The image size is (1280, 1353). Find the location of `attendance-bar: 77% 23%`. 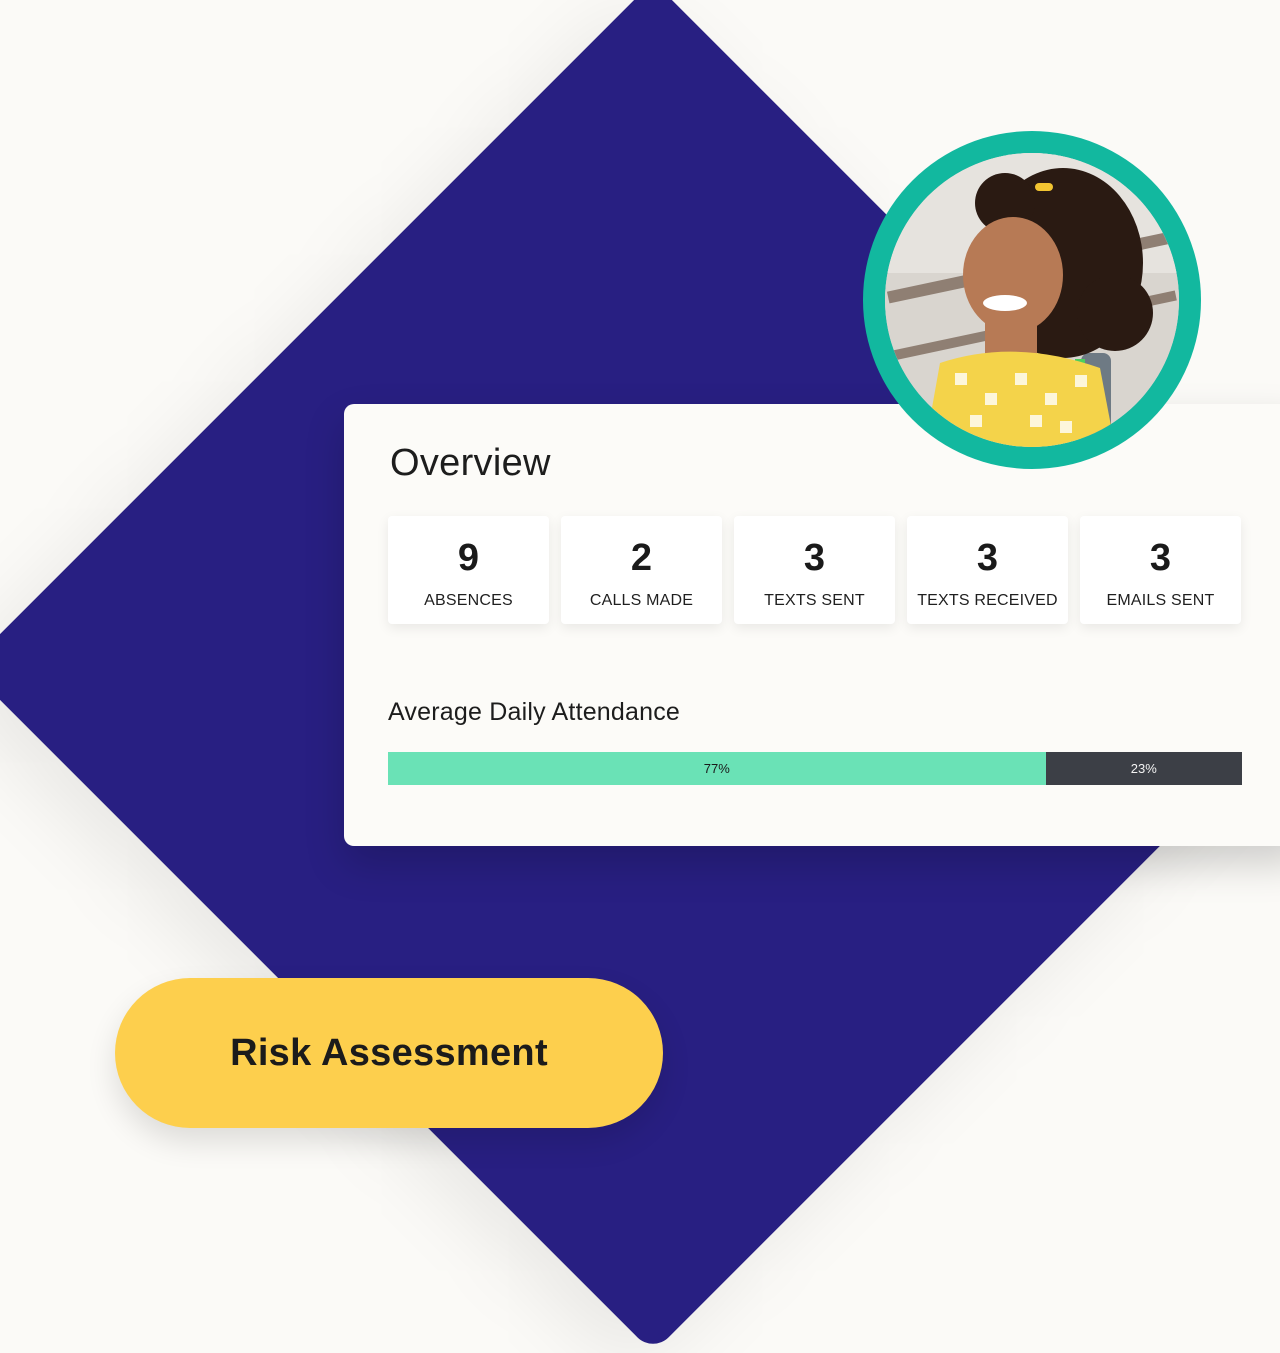

attendance-bar: 77% 23% is located at coordinates (815, 768).